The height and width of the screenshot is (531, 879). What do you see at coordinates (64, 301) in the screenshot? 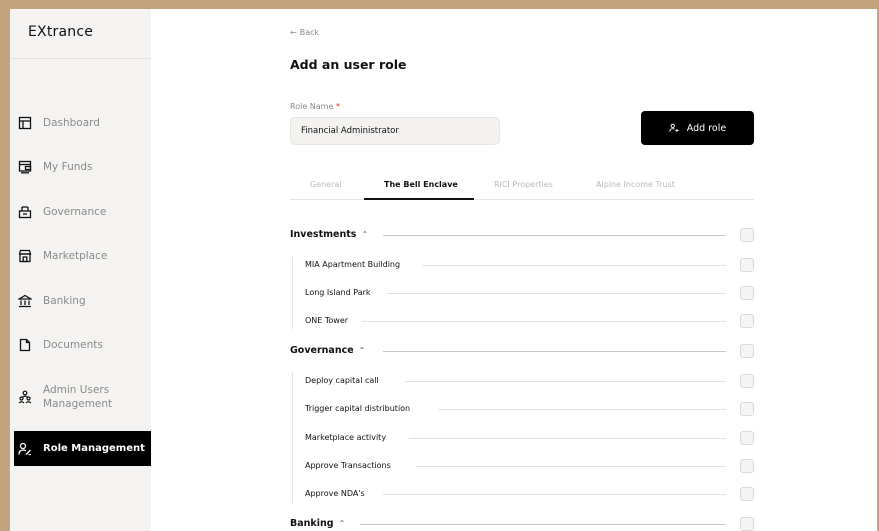
I see `sidebar-item-label: Banking` at bounding box center [64, 301].